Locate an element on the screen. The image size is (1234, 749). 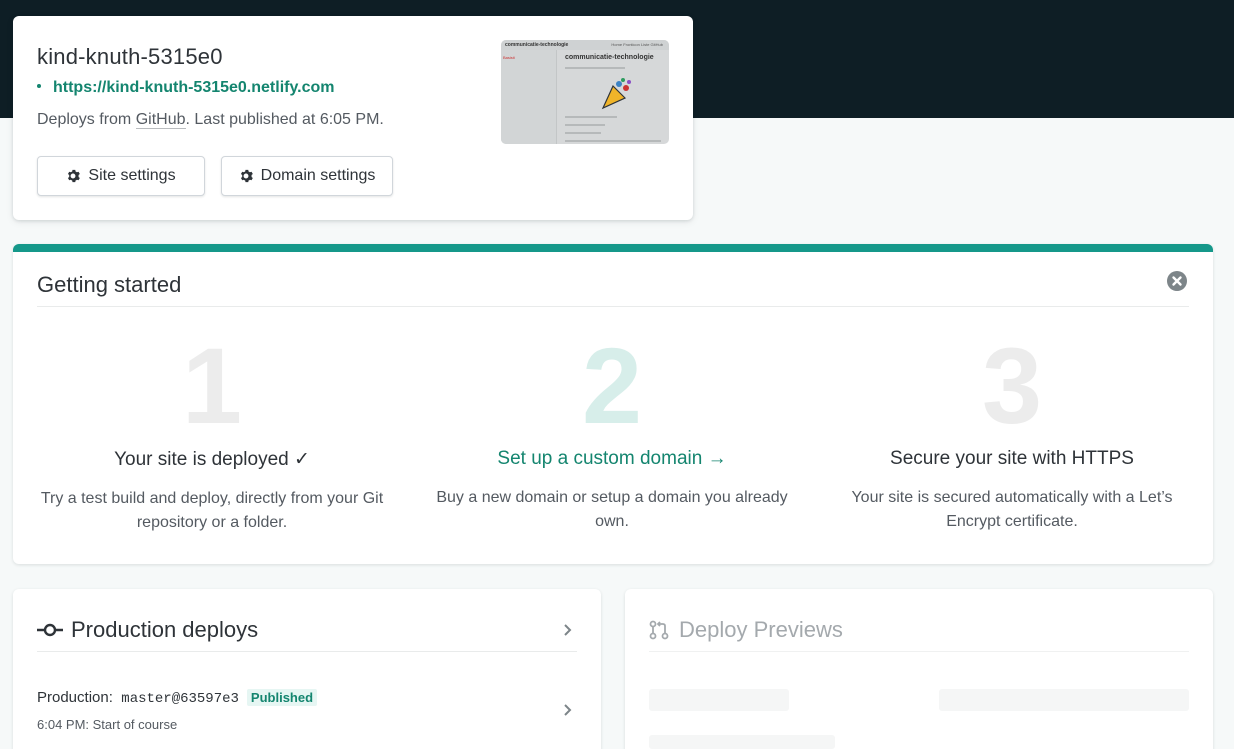
deploy-time: 6:04 PM: Start of course is located at coordinates (107, 724).